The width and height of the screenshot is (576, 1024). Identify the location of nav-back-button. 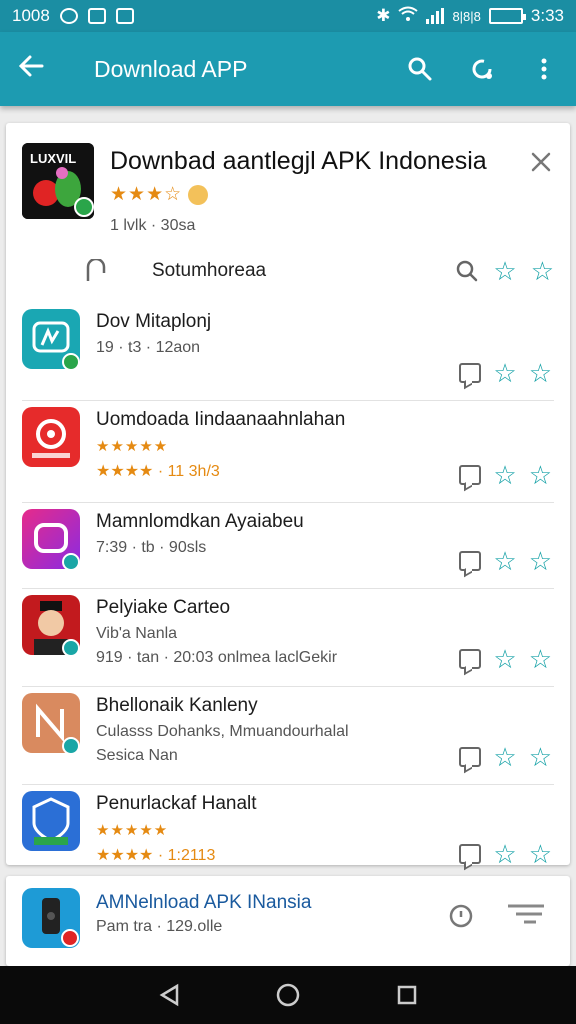
(169, 995).